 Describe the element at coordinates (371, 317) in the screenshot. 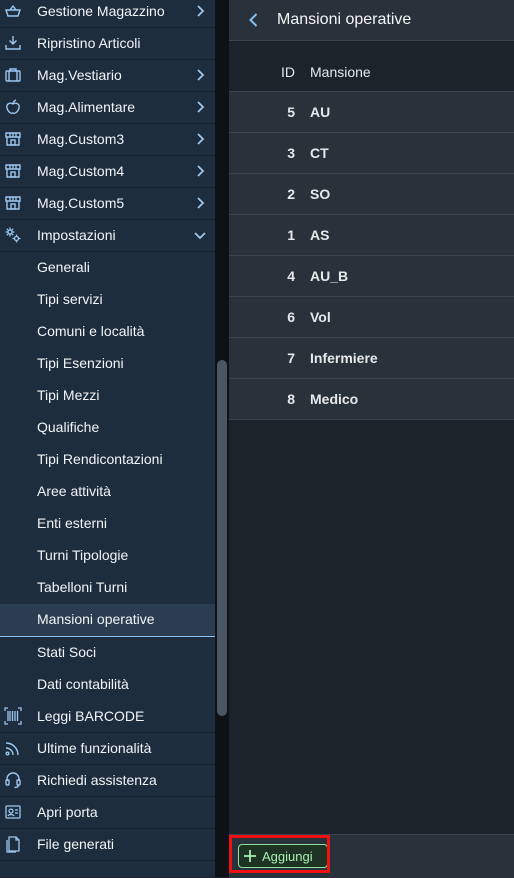

I see `table-row: 6 Vol` at that location.